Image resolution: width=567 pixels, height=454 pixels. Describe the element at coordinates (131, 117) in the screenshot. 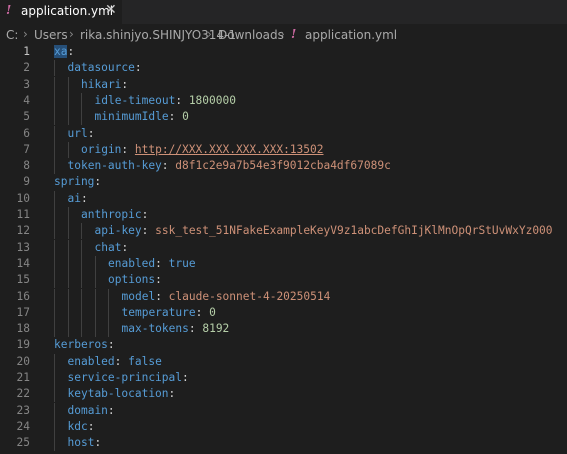

I see `yaml-key: minimumIdle` at that location.